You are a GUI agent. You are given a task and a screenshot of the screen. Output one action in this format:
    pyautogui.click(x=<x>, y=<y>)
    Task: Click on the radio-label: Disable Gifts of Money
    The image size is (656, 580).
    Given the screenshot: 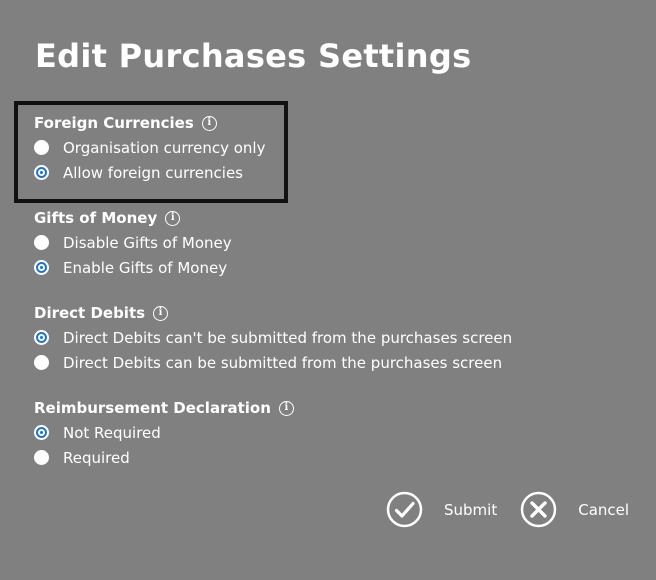 What is the action you would take?
    pyautogui.click(x=147, y=242)
    